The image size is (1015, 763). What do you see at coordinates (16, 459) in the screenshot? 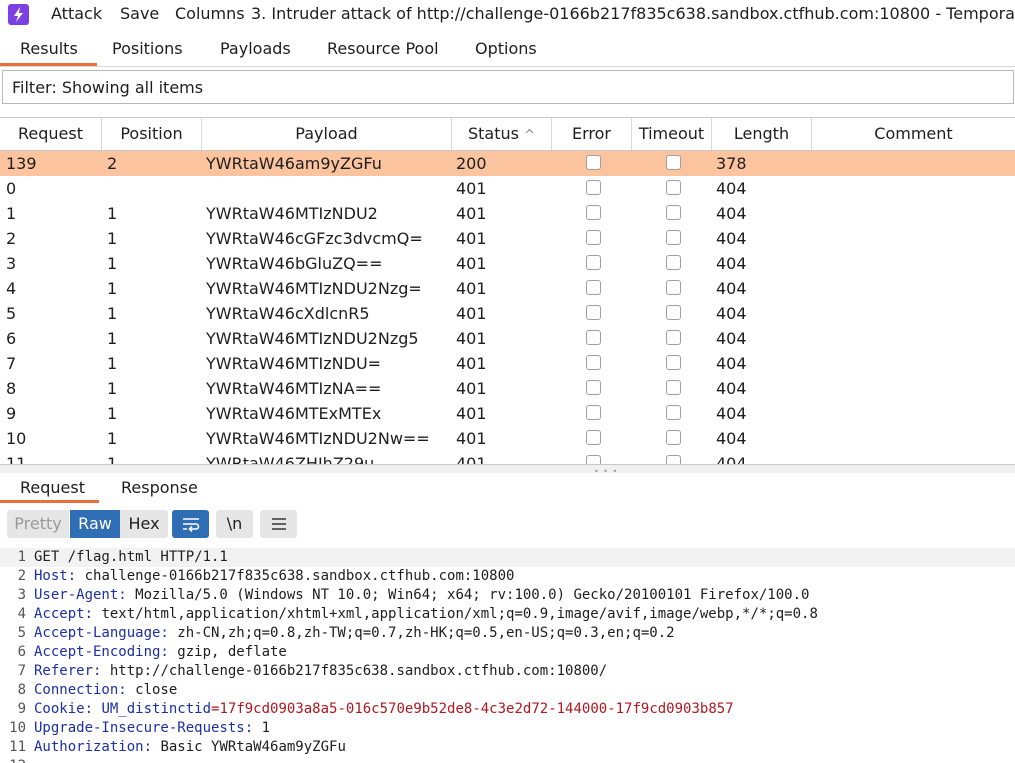
I see `cell-request: 11` at bounding box center [16, 459].